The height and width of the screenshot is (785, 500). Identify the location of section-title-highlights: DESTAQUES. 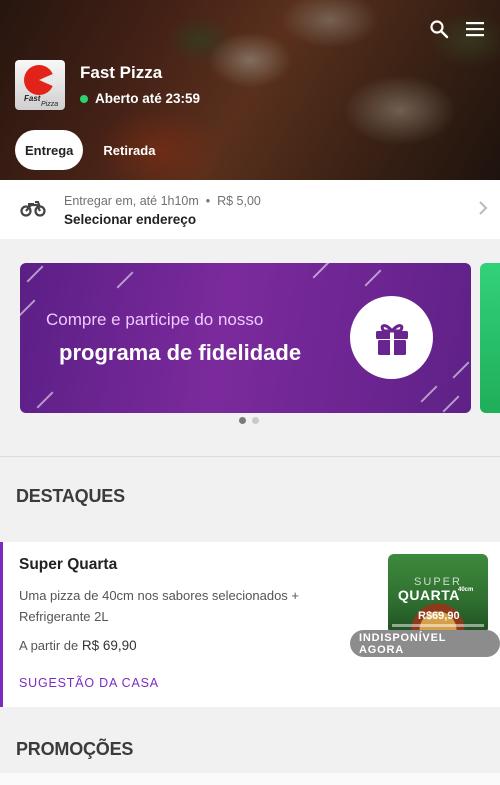
(70, 496).